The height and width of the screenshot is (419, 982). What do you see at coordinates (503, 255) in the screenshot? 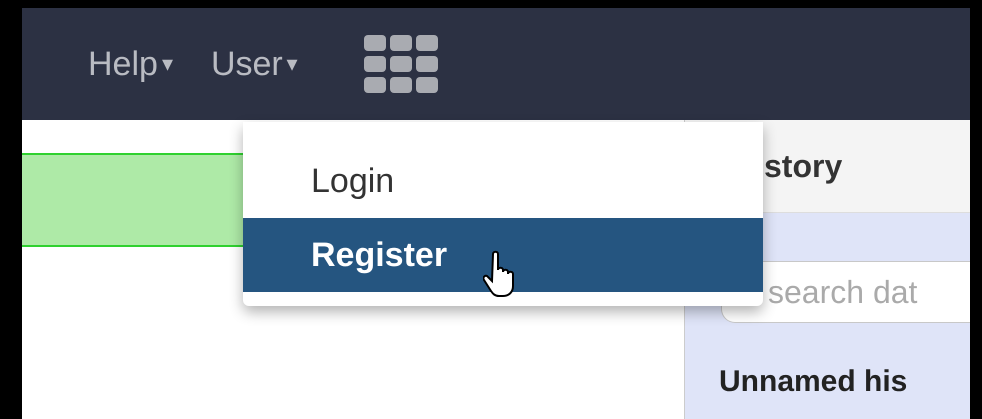
I see `menu-item: Register` at bounding box center [503, 255].